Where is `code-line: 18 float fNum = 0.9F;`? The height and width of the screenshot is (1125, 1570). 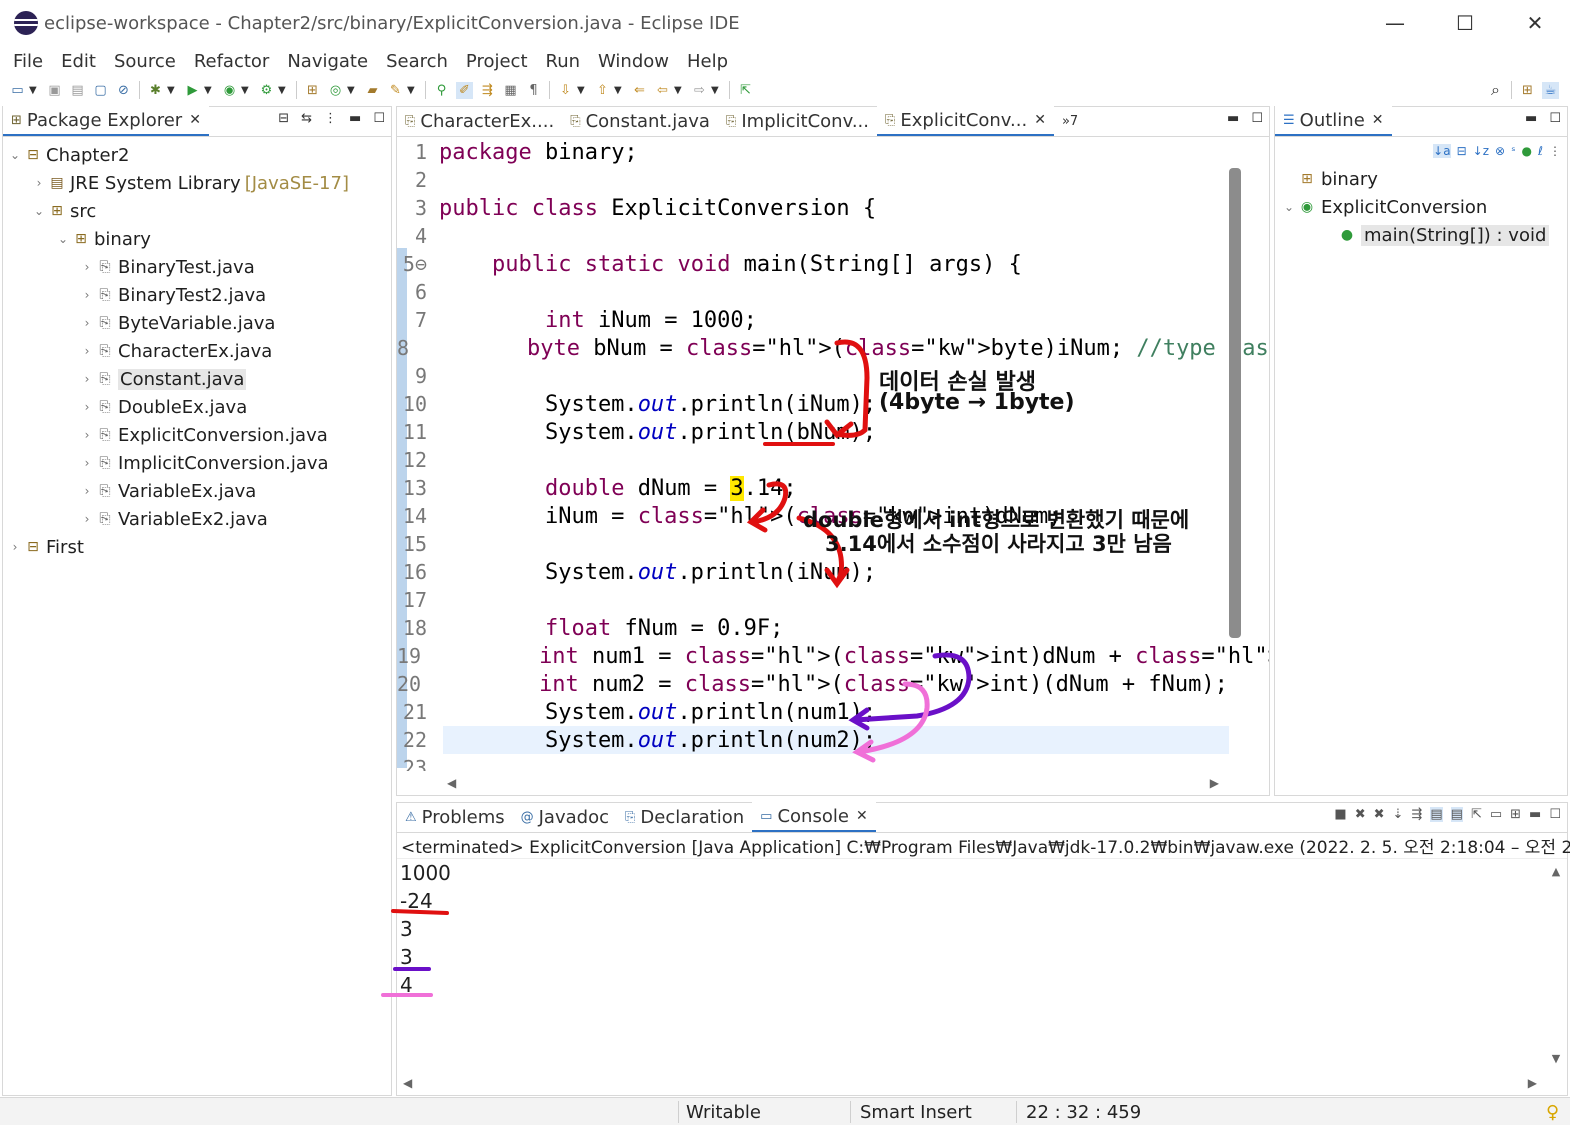
code-line: 18 float fNum = 0.9F; is located at coordinates (807, 628).